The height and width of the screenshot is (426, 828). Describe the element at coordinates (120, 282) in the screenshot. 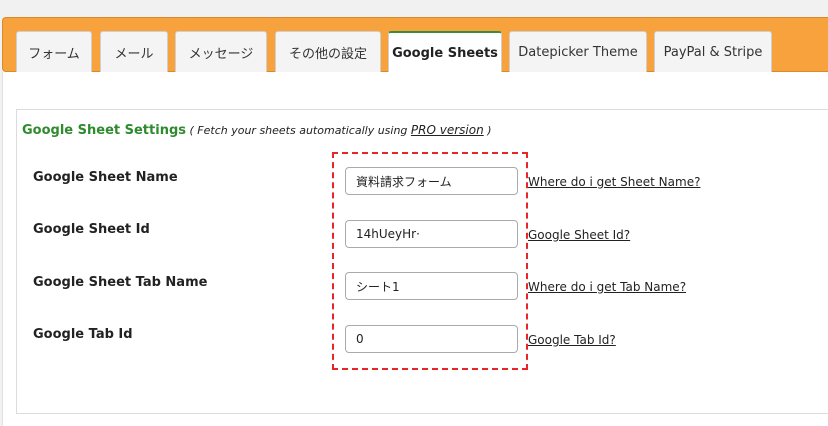

I see `tab-name-label: Google Sheet Tab Name` at that location.